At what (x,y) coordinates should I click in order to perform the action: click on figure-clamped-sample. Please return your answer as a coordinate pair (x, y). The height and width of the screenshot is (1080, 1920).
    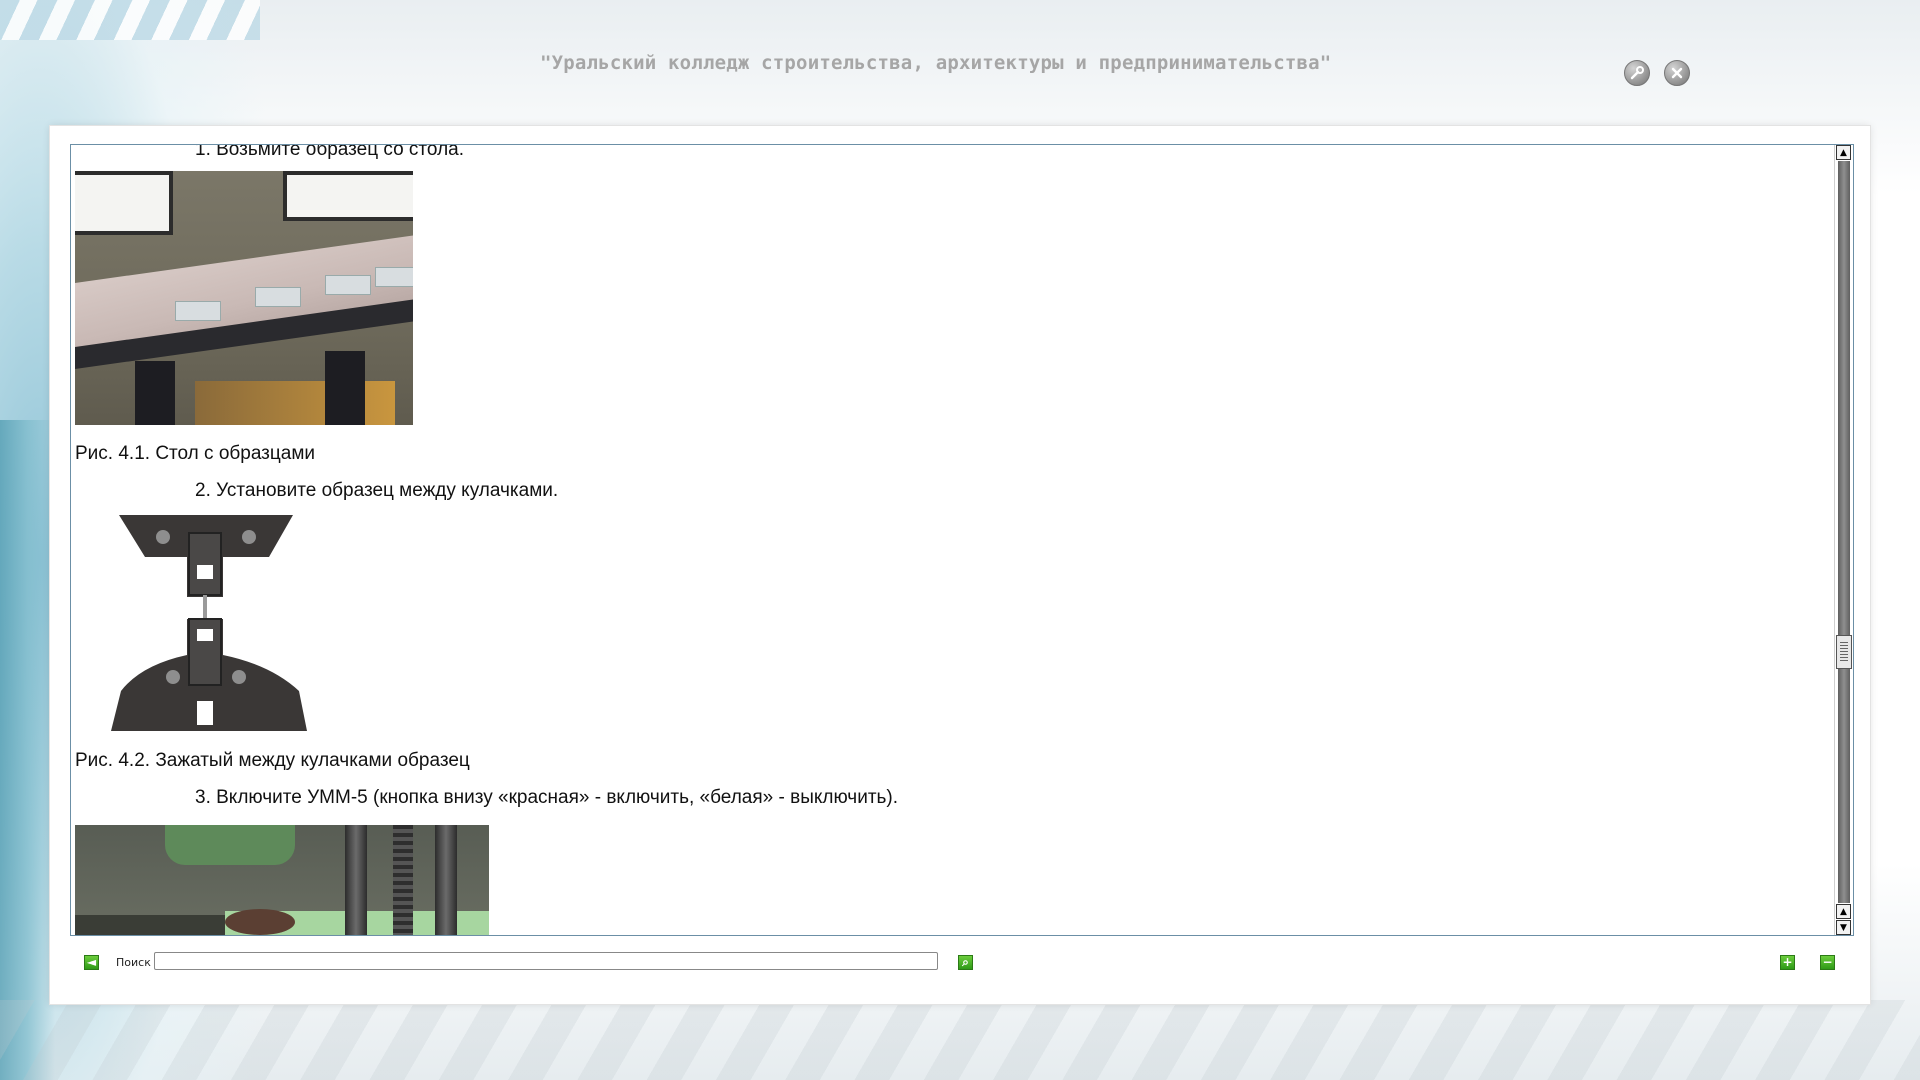
    Looking at the image, I should click on (209, 623).